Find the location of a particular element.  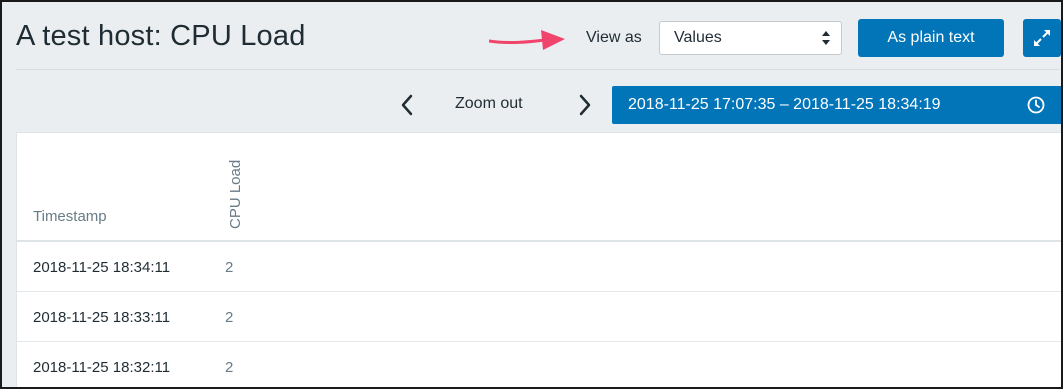

clock-icon is located at coordinates (1036, 105).